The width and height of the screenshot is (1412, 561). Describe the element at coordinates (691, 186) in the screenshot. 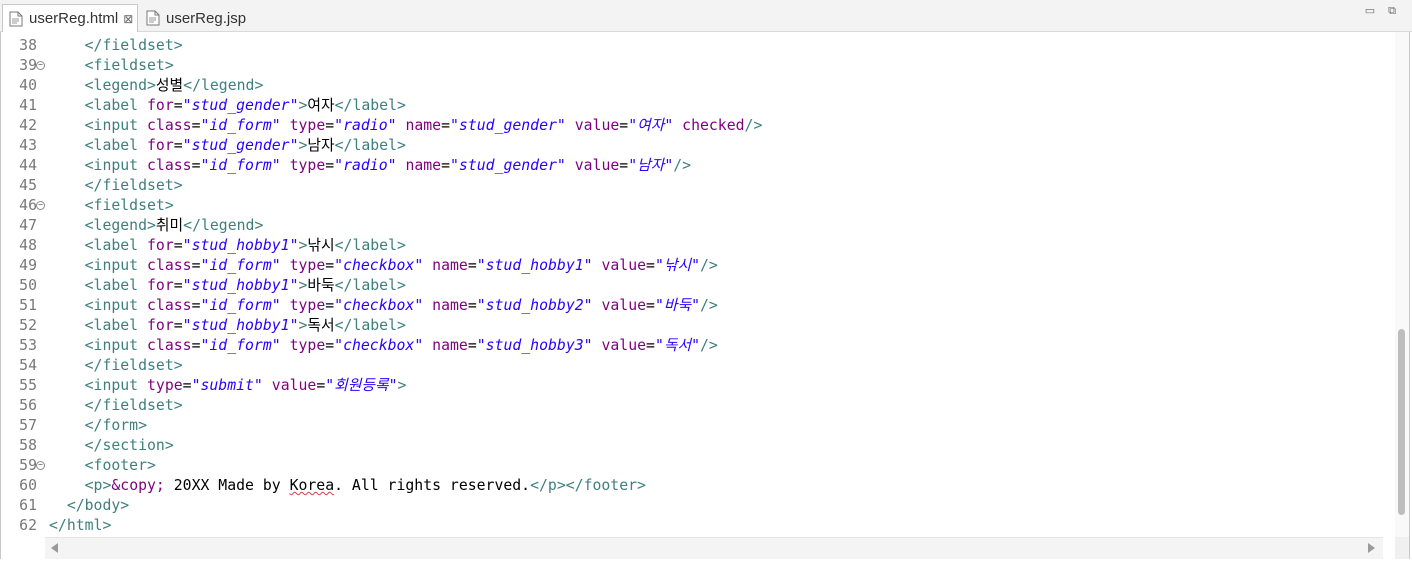

I see `code-line: 45 </fieldset>` at that location.